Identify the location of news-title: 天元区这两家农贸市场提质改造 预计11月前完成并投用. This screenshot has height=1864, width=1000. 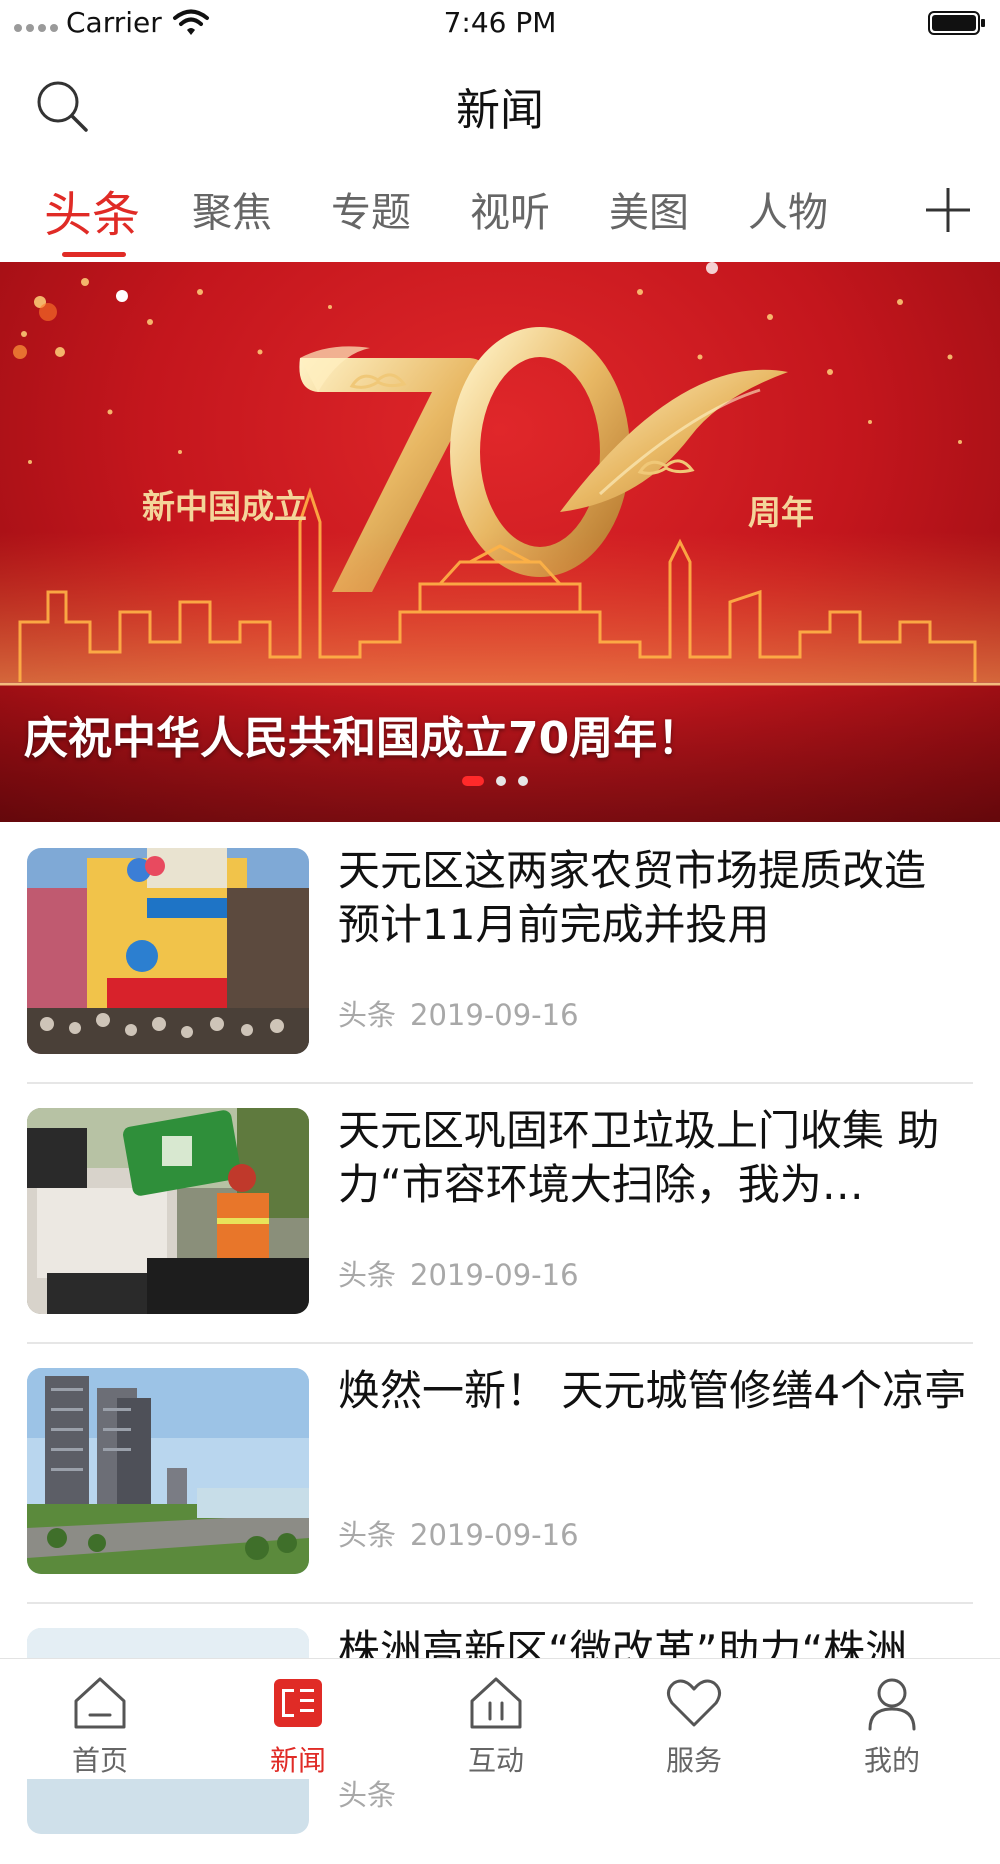
(632, 897).